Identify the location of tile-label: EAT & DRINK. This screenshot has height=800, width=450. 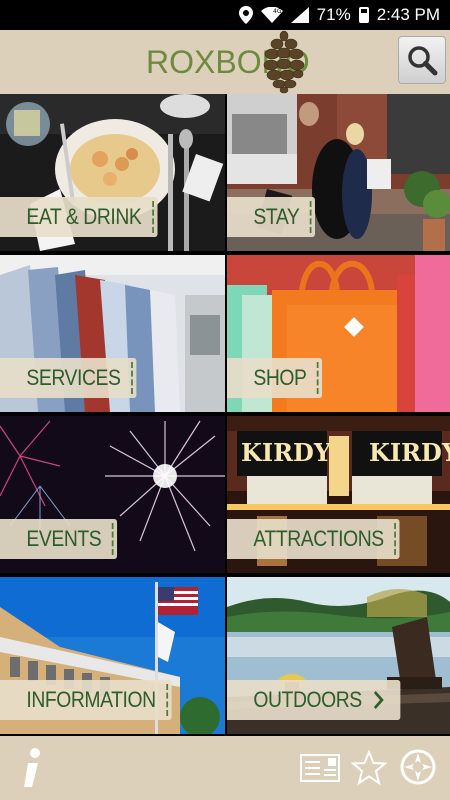
(79, 217).